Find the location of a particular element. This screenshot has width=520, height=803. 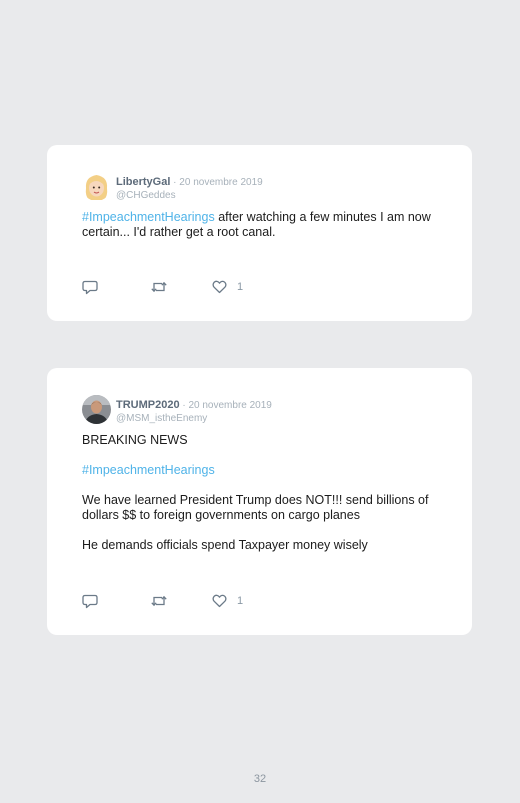

page-number: 32 is located at coordinates (260, 779).